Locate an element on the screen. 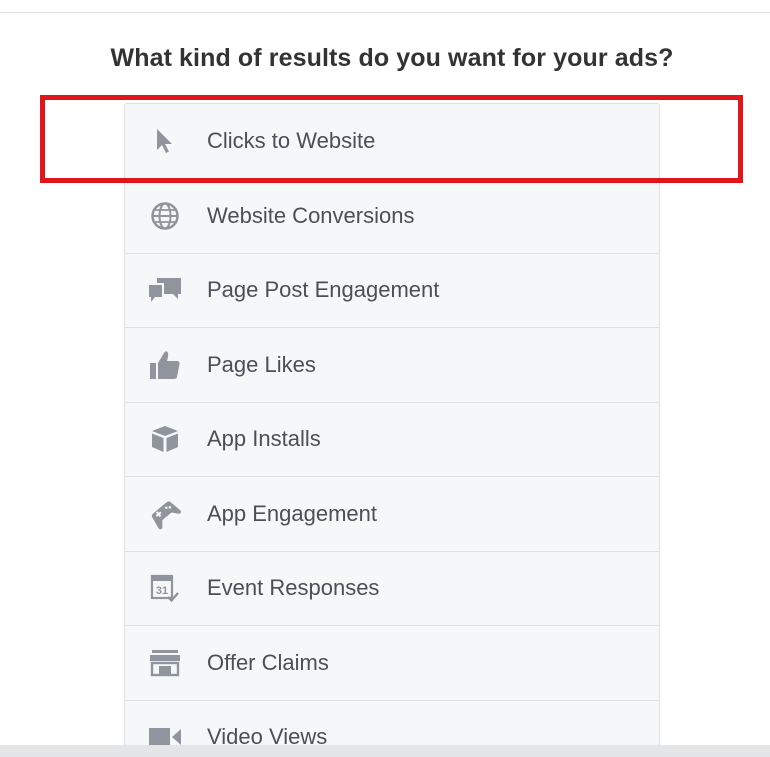 Image resolution: width=770 pixels, height=757 pixels. thumbs-up-icon is located at coordinates (165, 365).